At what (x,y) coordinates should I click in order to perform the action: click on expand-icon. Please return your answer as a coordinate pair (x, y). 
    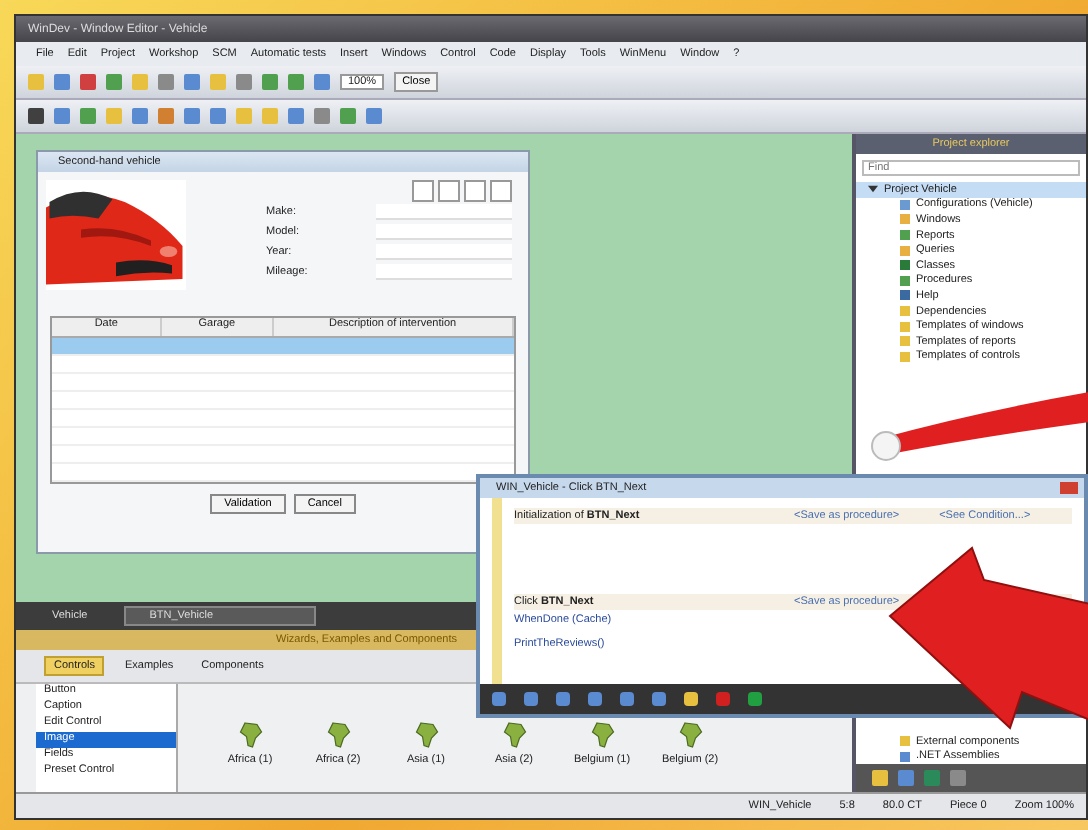
    Looking at the image, I should click on (873, 189).